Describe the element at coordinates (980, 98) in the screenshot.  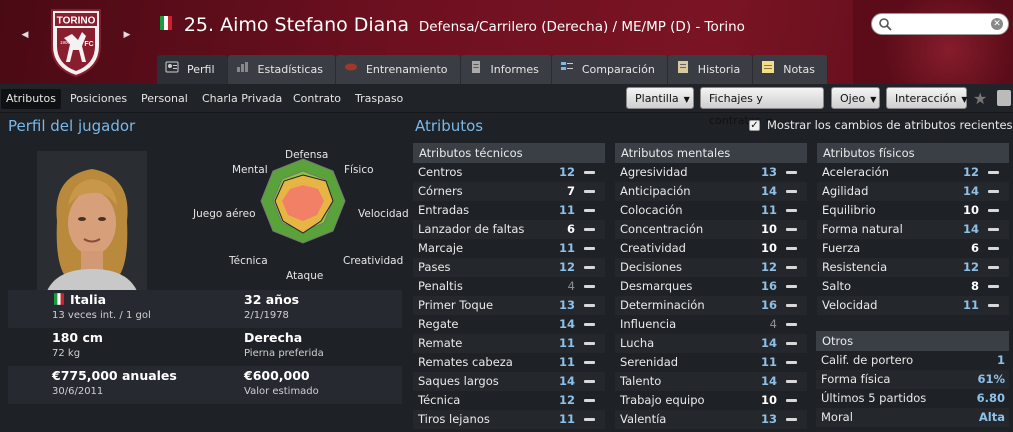
I see `star-icon: ★` at that location.